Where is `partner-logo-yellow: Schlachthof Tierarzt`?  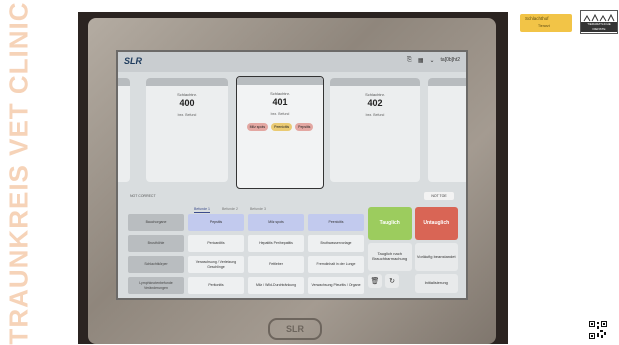 partner-logo-yellow: Schlachthof Tierarzt is located at coordinates (546, 23).